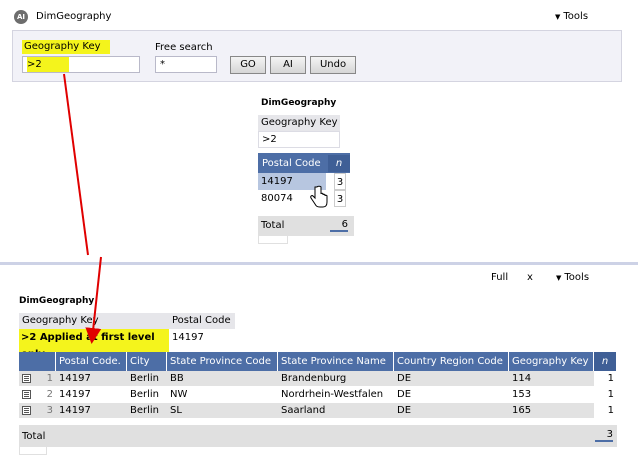 The width and height of the screenshot is (638, 470). What do you see at coordinates (288, 65) in the screenshot?
I see `ai-button: AI` at bounding box center [288, 65].